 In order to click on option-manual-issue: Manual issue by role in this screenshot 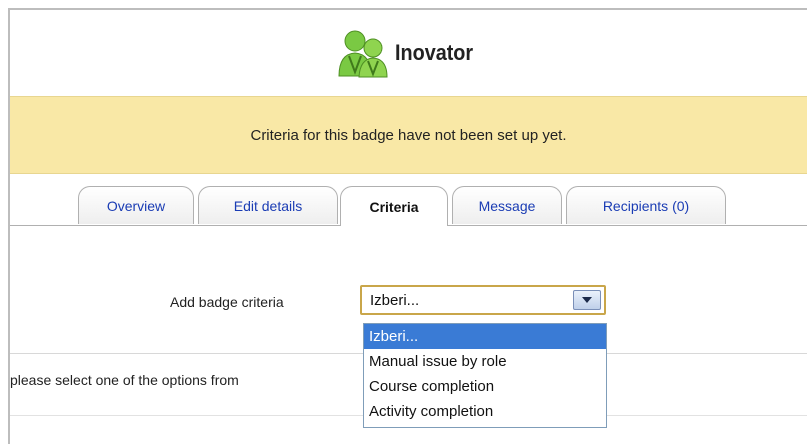, I will do `click(485, 361)`.